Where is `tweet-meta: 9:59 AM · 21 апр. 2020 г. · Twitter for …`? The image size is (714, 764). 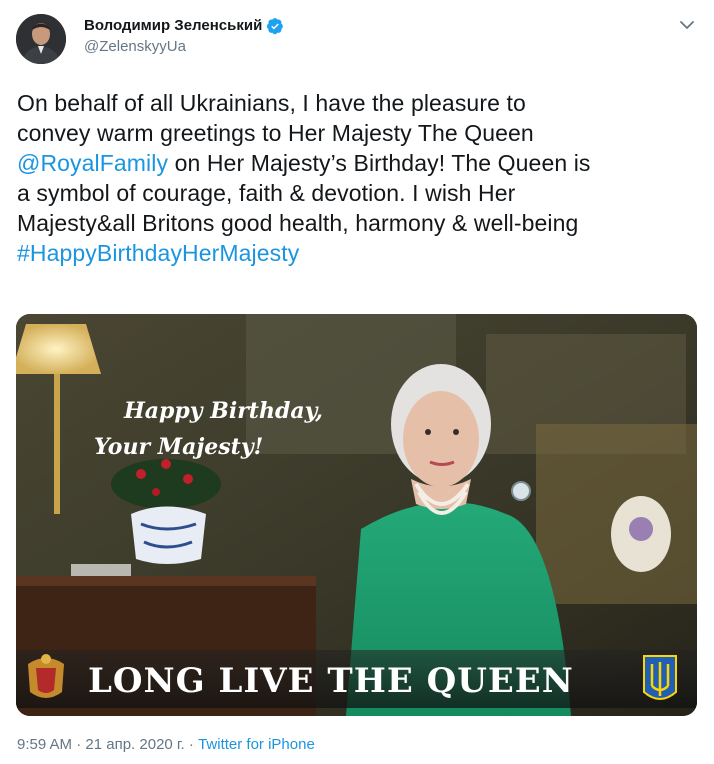
tweet-meta: 9:59 AM · 21 апр. 2020 г. · Twitter for … is located at coordinates (166, 744).